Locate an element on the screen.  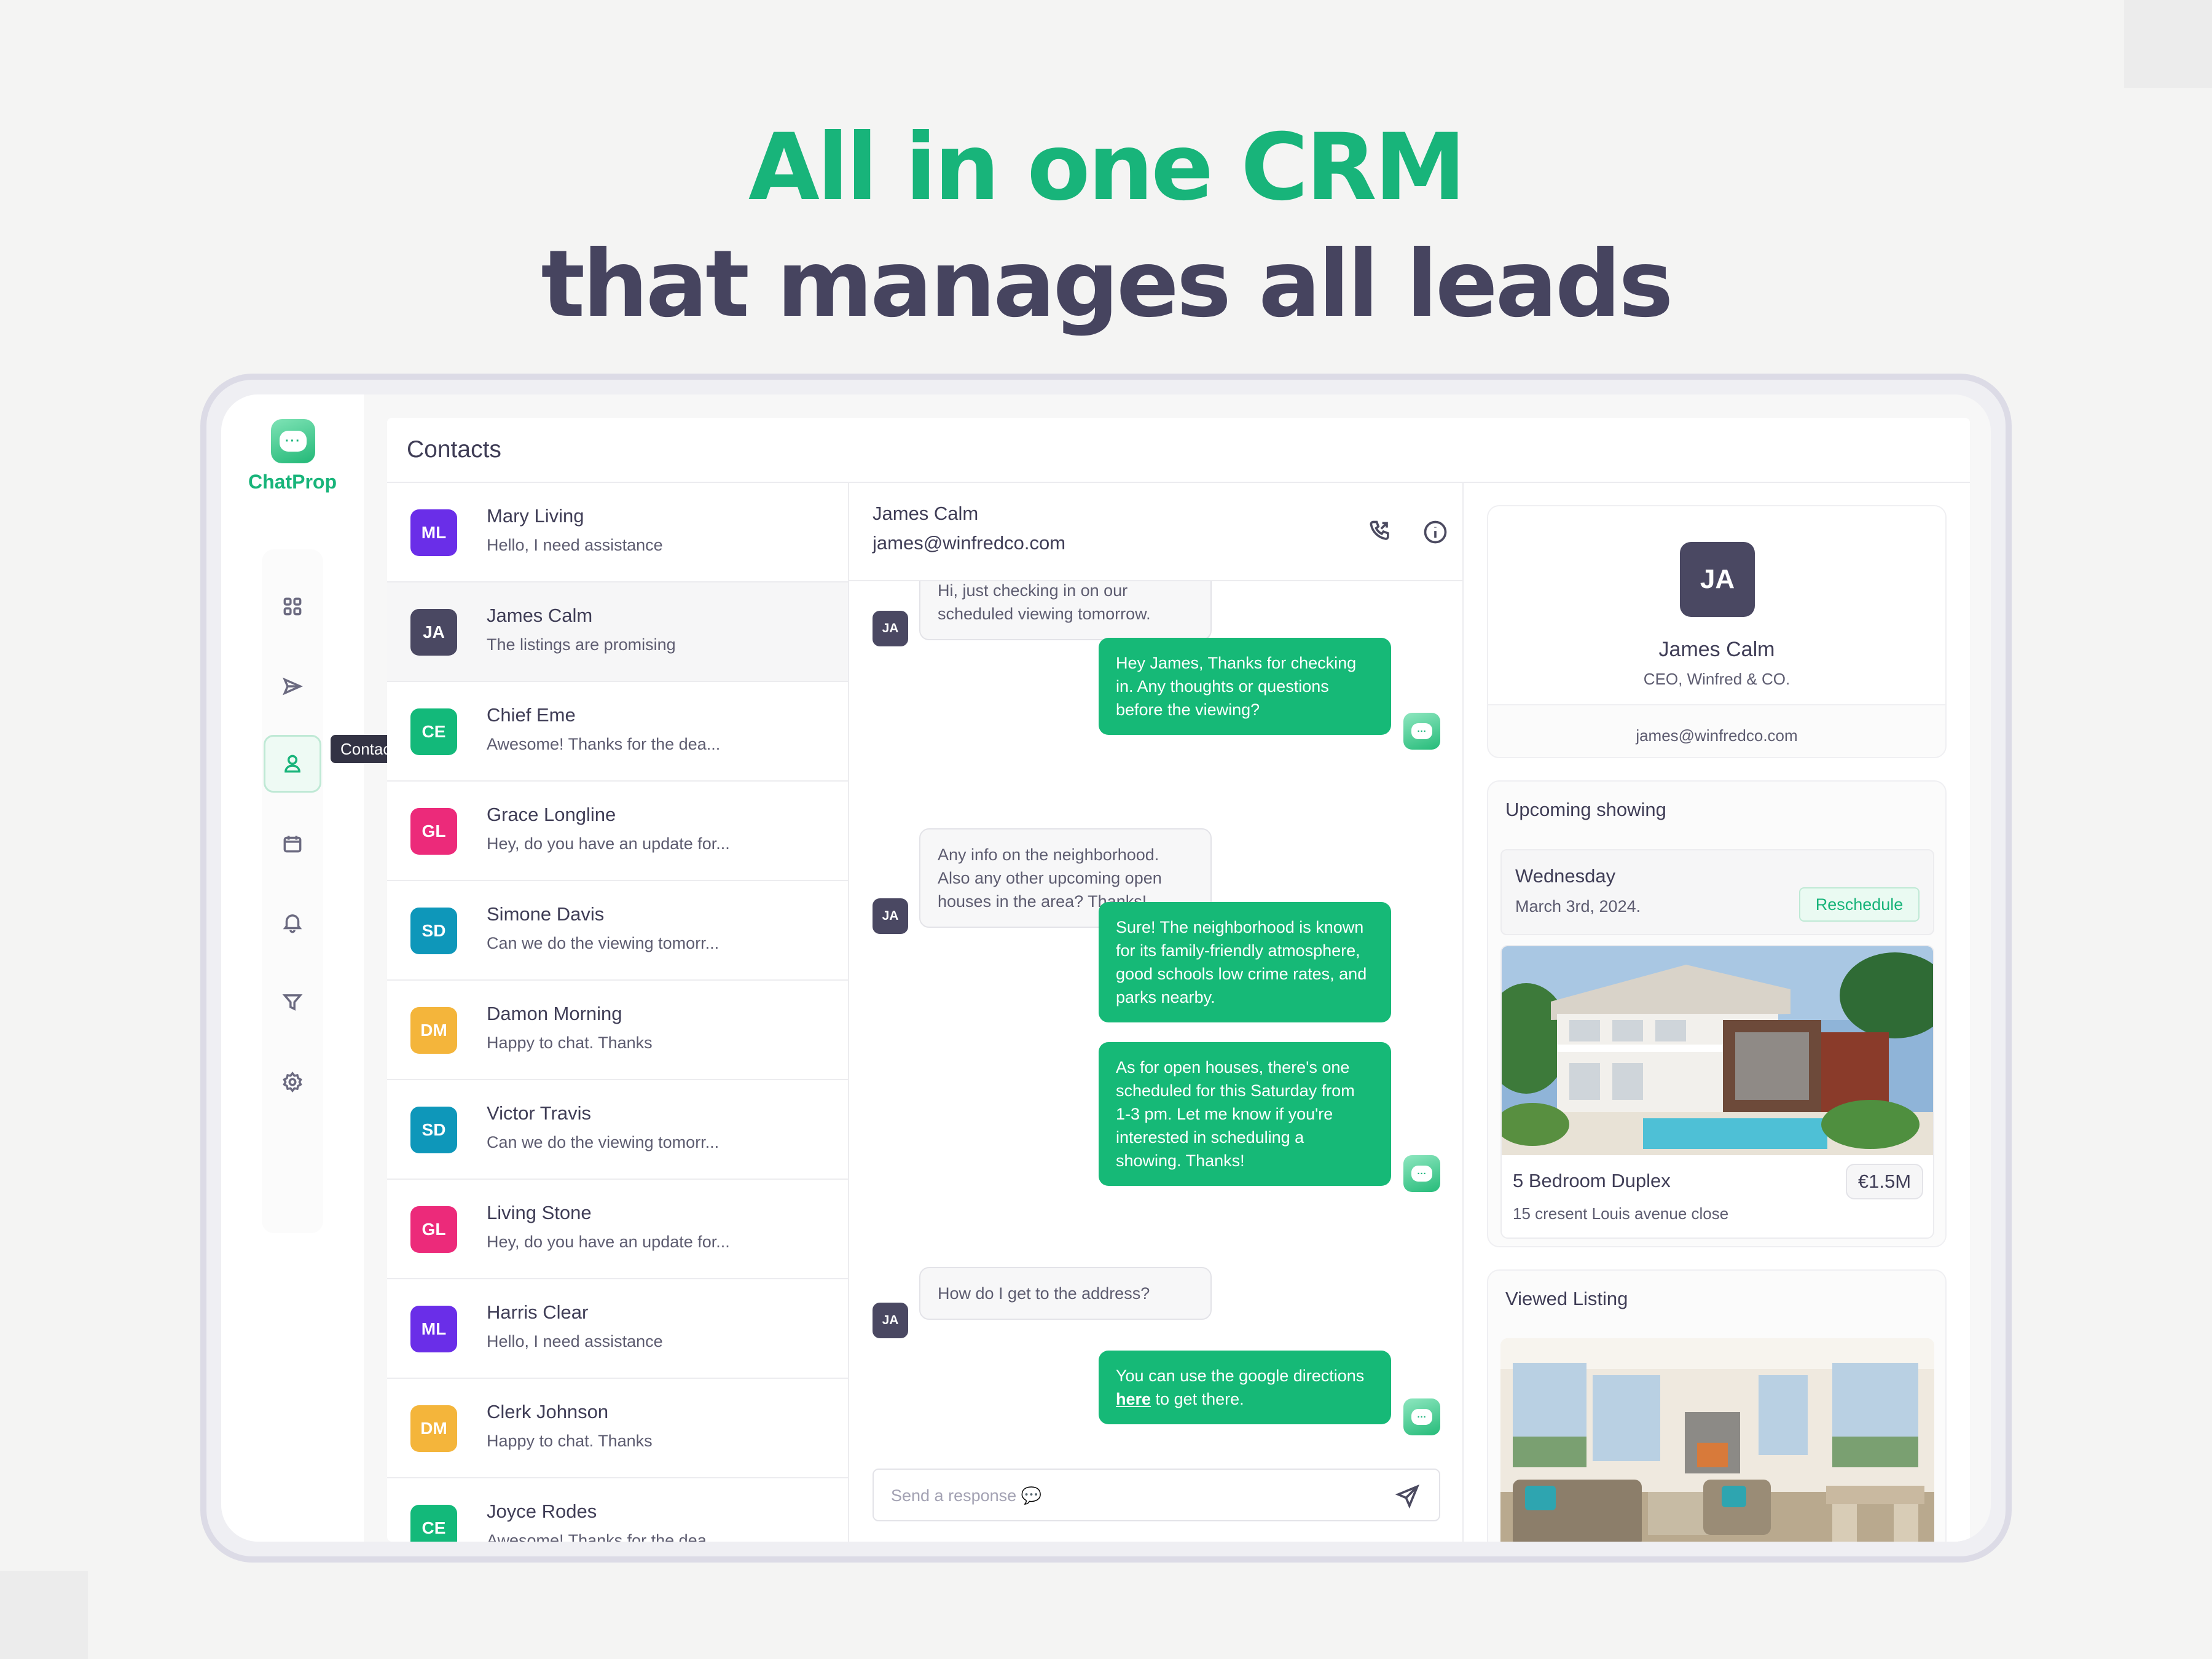
nav-filter is located at coordinates (292, 1002).